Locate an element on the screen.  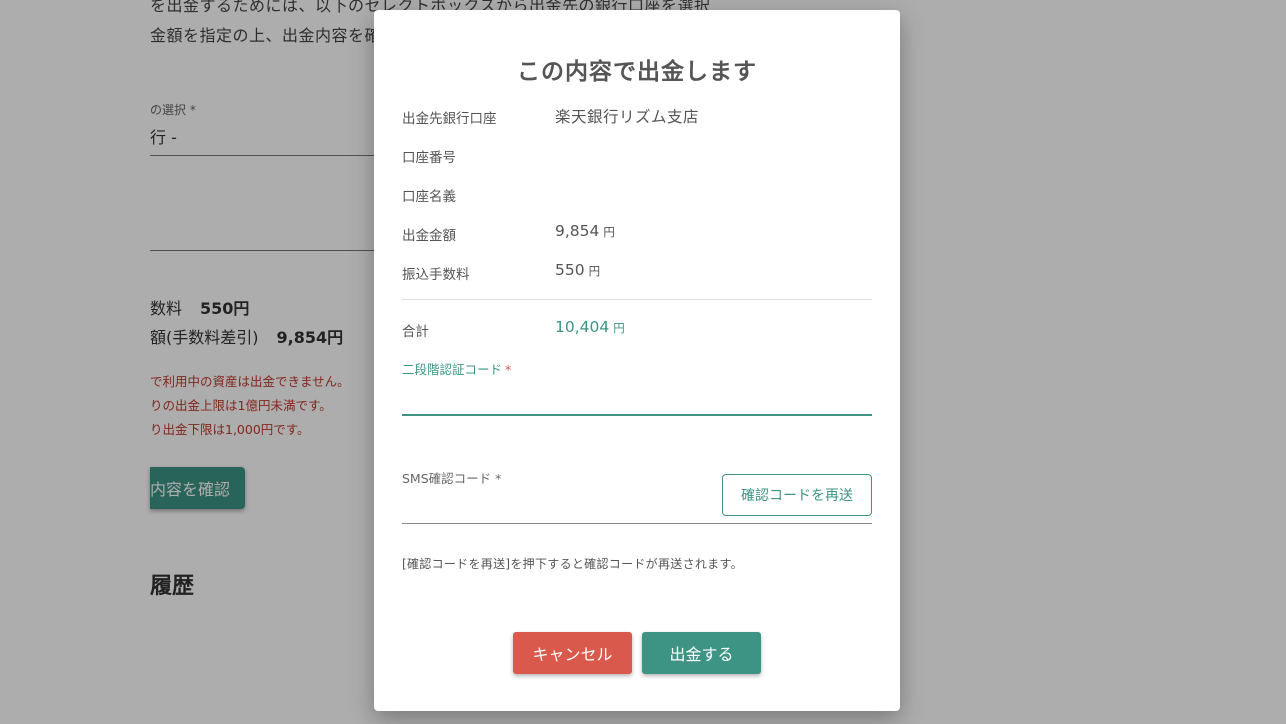
cancel-button: キャンセル is located at coordinates (572, 653).